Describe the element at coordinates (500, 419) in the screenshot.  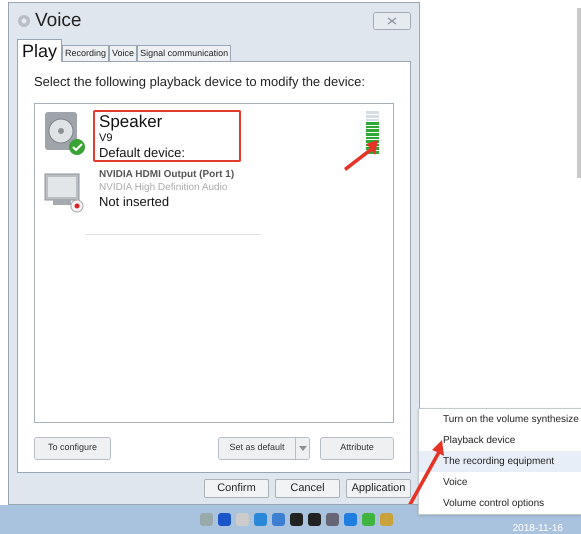
I see `menu-item: Turn on the volume synthesize` at that location.